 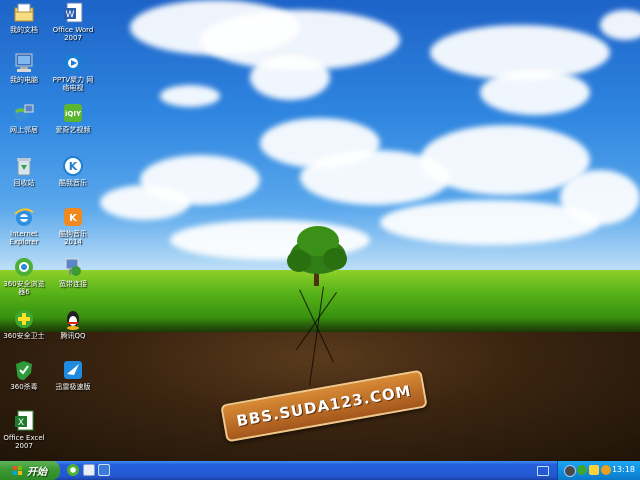 I want to click on 360-guard-icon, so click(x=24, y=319).